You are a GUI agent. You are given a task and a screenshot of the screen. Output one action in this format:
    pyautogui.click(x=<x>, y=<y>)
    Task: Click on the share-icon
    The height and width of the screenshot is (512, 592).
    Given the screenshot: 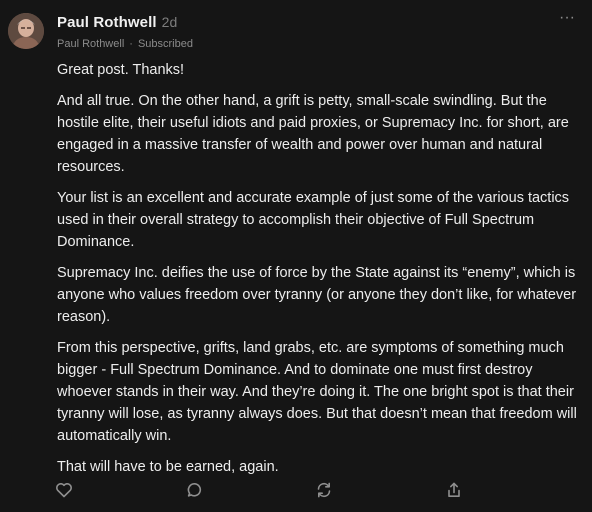 What is the action you would take?
    pyautogui.click(x=454, y=489)
    